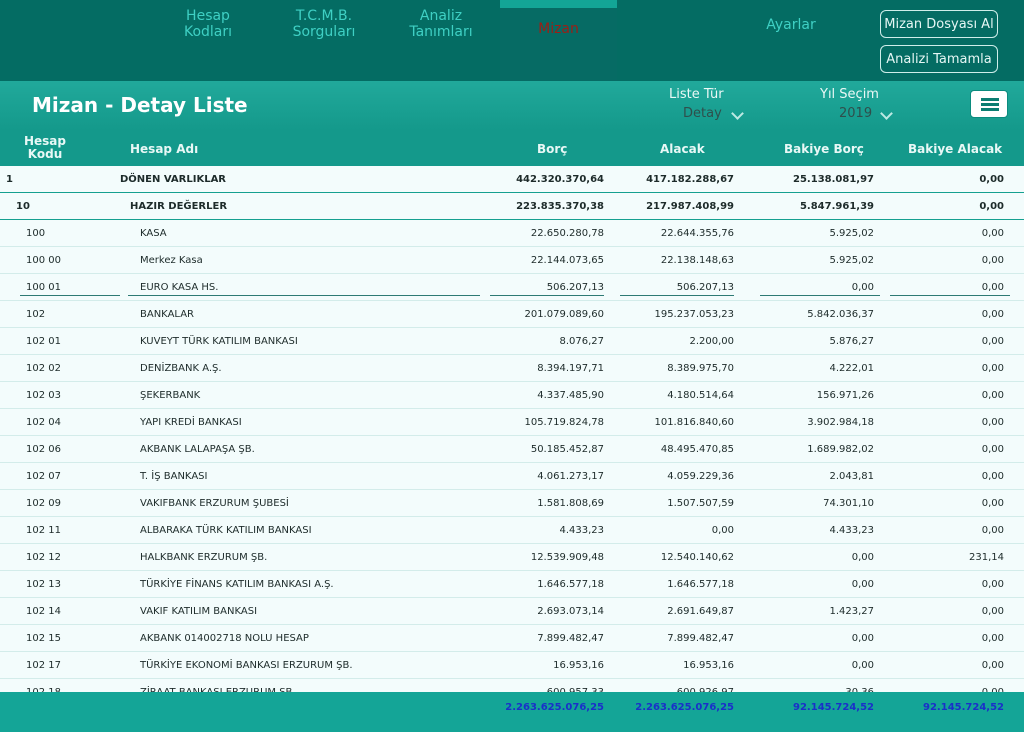  I want to click on nav-mizan: Mizan, so click(558, 40).